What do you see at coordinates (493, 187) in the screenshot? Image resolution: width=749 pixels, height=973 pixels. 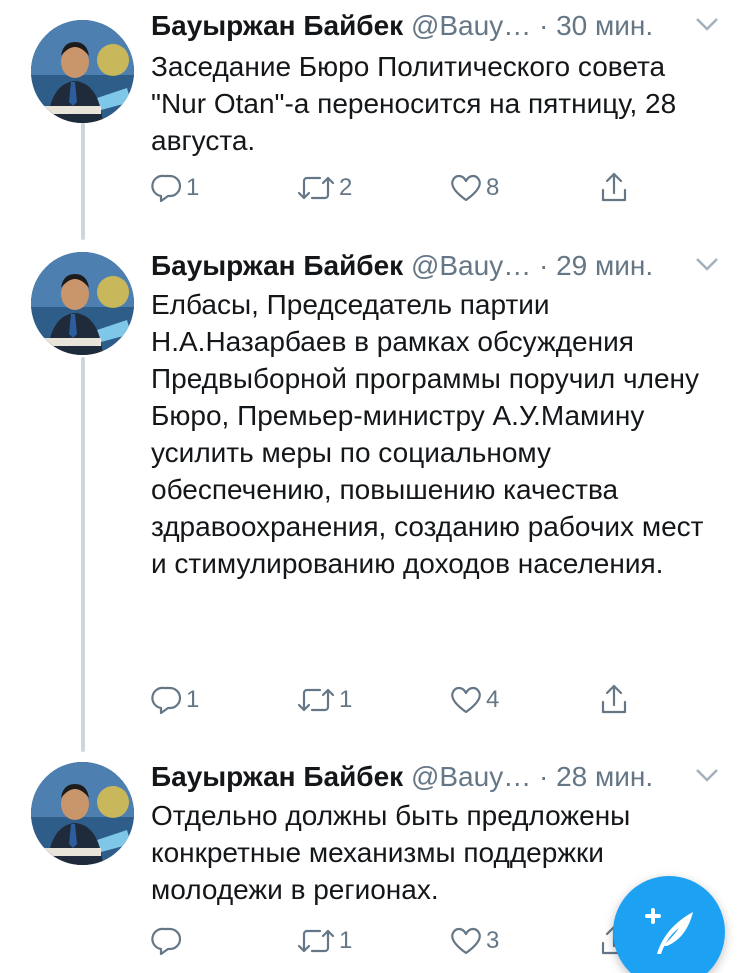 I see `like-count: 8` at bounding box center [493, 187].